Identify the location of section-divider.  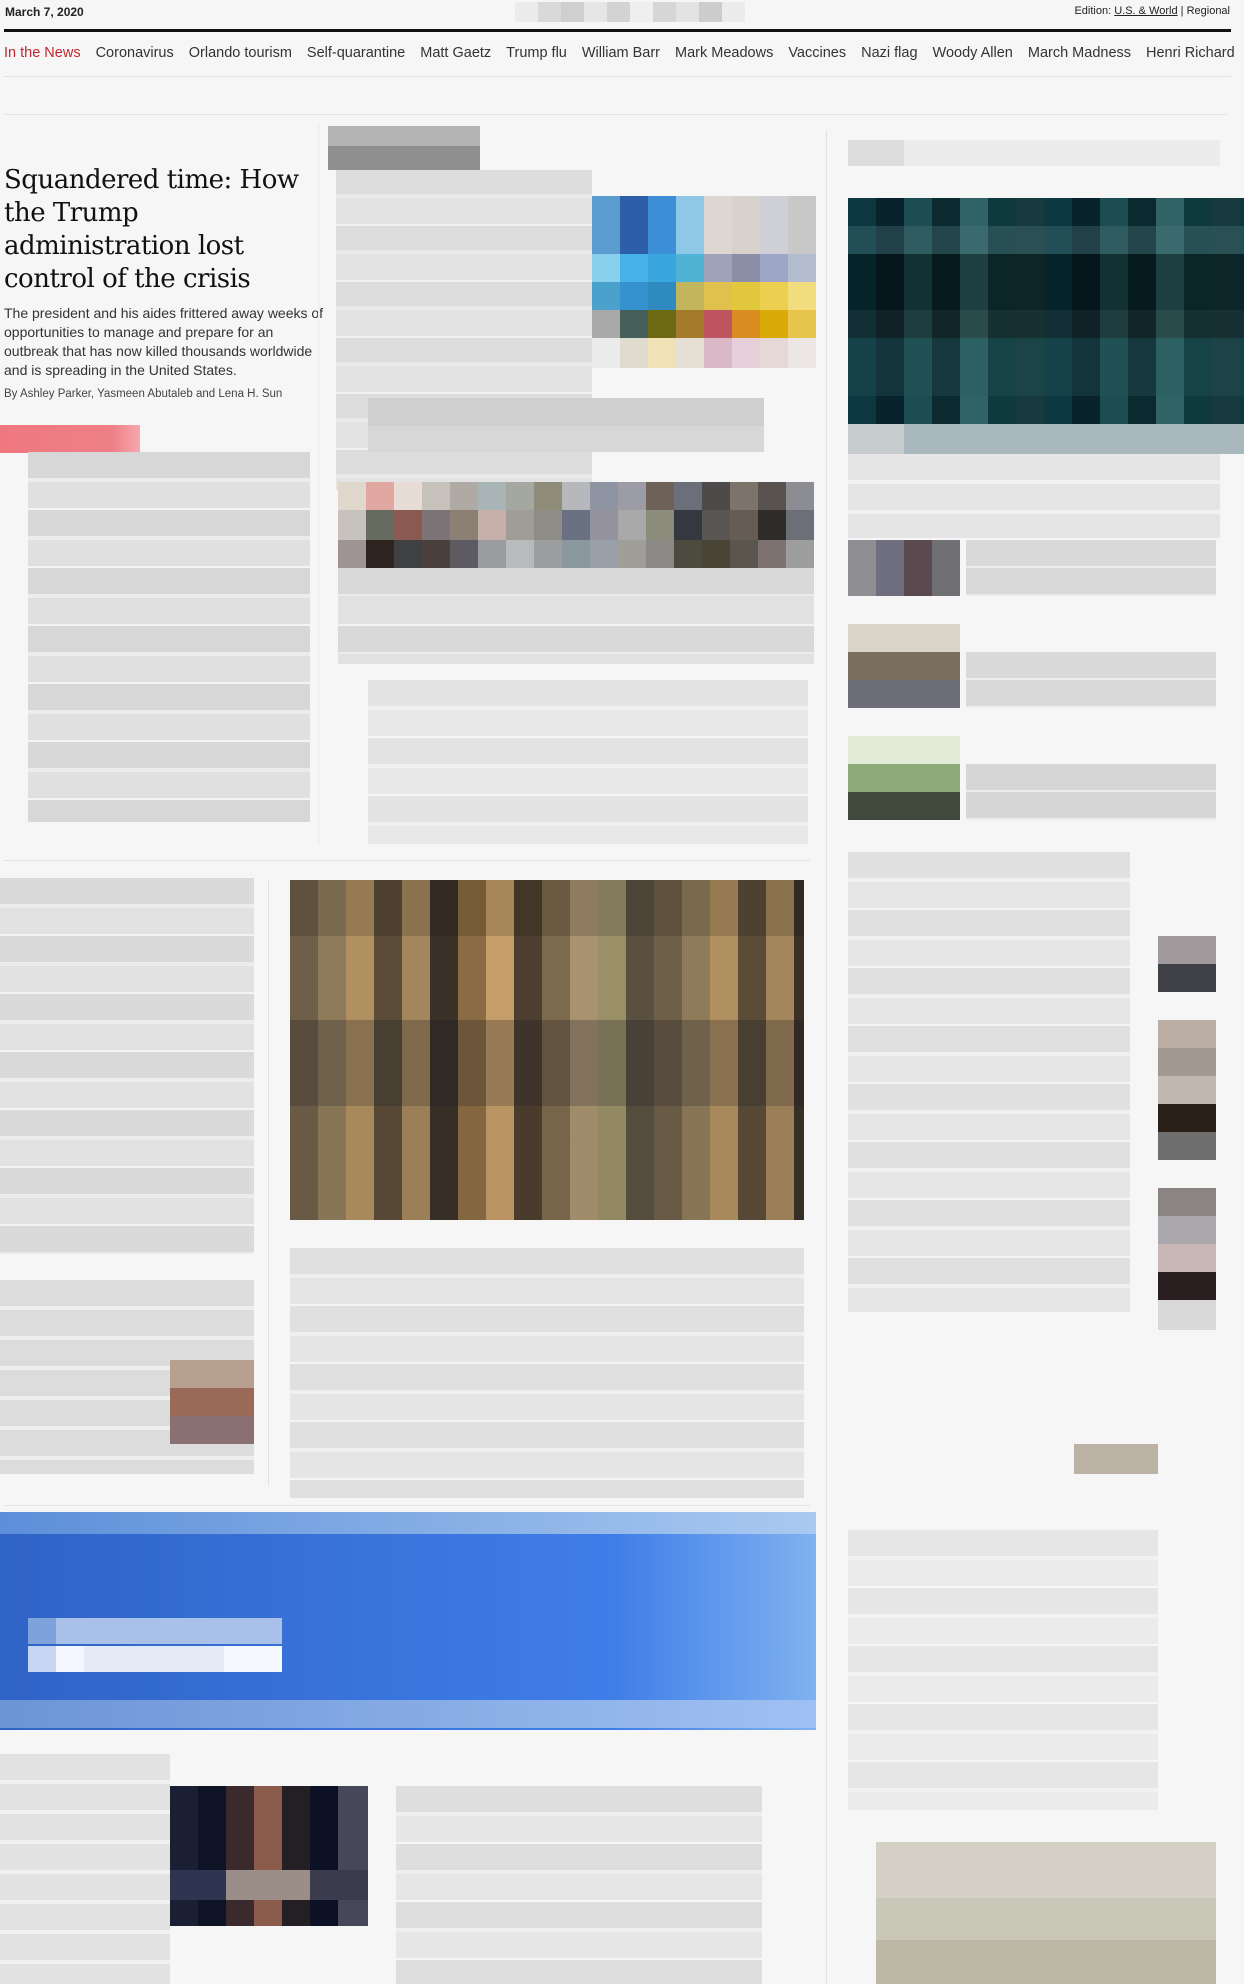
(615, 114).